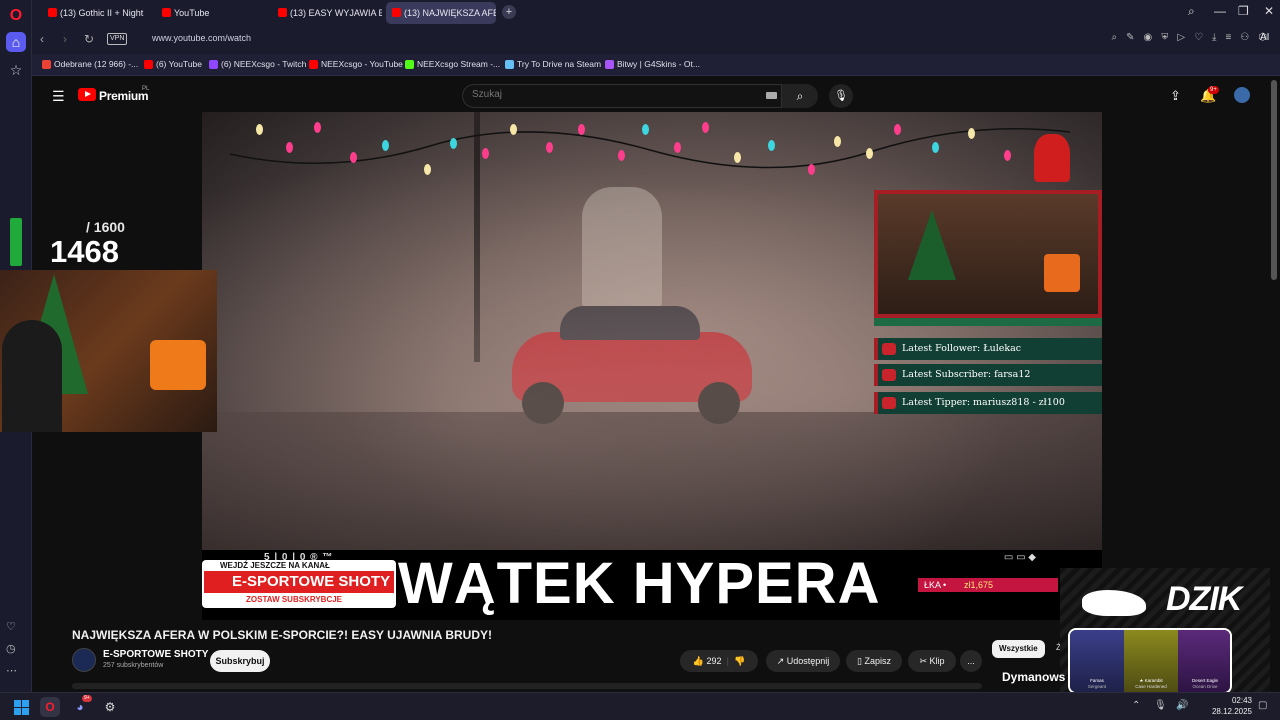 The image size is (1280, 720). Describe the element at coordinates (1182, 705) in the screenshot. I see `tray-volume-icon: 🔊` at that location.